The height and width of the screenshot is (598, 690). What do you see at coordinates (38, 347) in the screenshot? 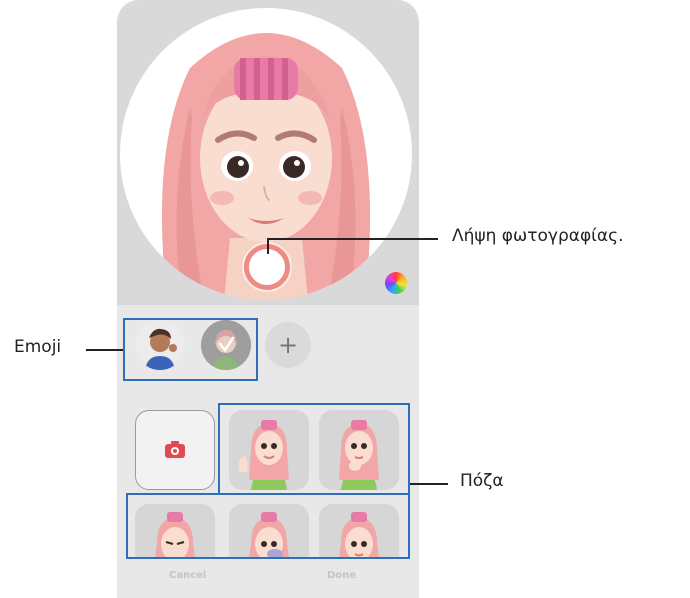
I see `emoji-label: Emoji` at bounding box center [38, 347].